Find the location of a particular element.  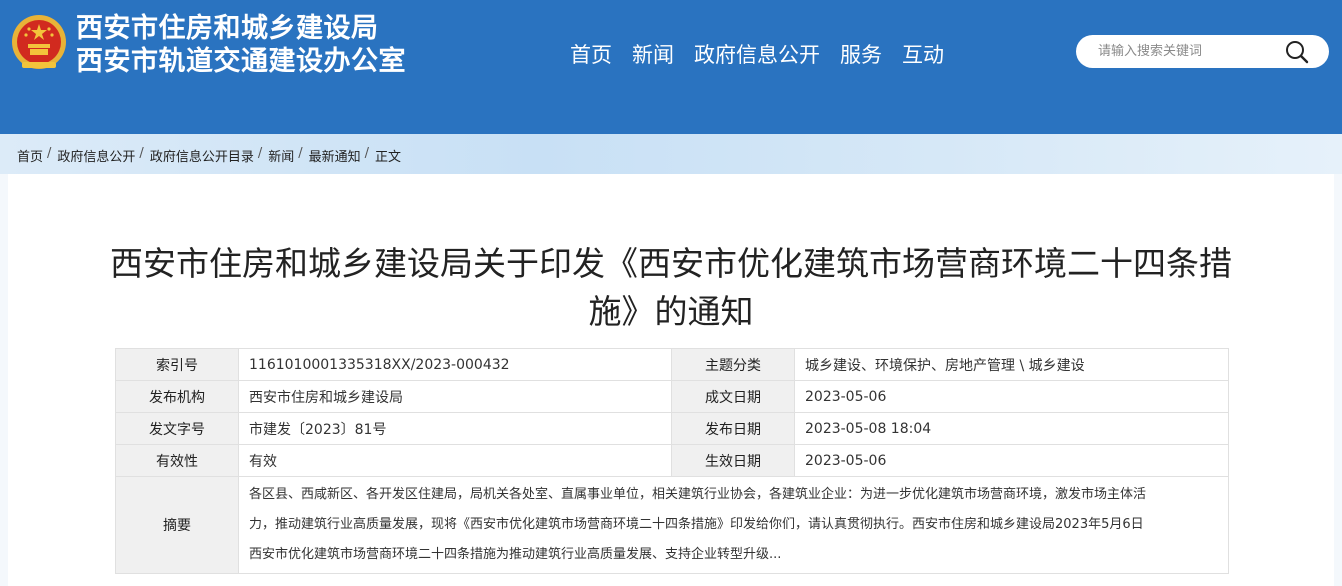

publish-date-value: 2023-05-08 18:04 is located at coordinates (1011, 428).